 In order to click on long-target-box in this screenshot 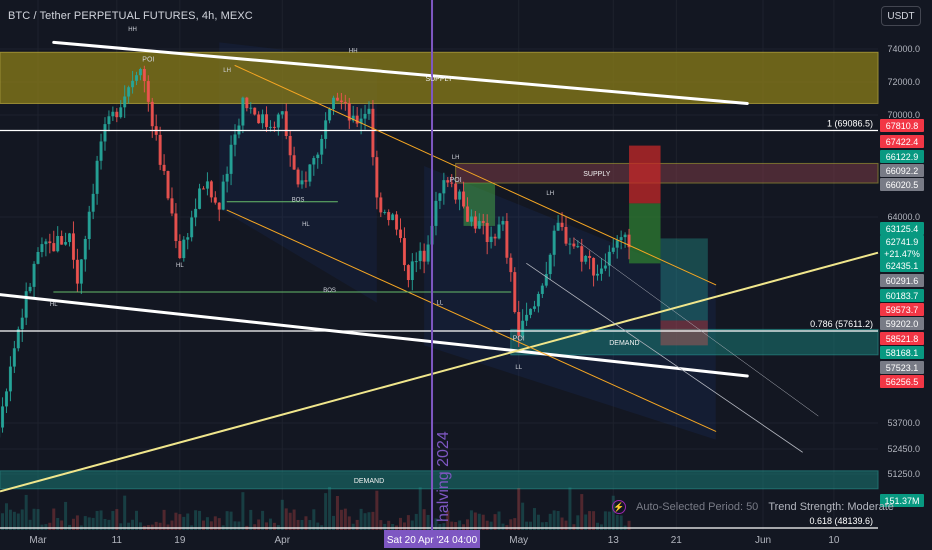, I will do `click(645, 233)`.